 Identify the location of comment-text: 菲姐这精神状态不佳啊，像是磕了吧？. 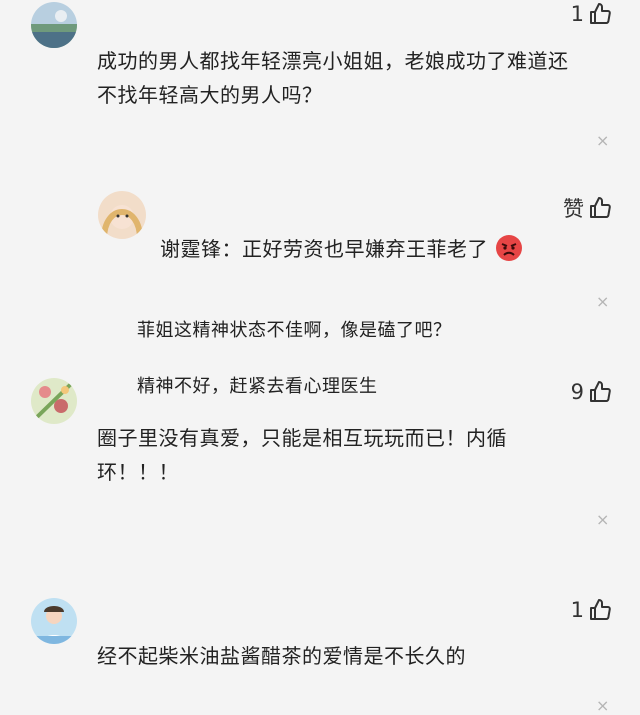
(294, 330).